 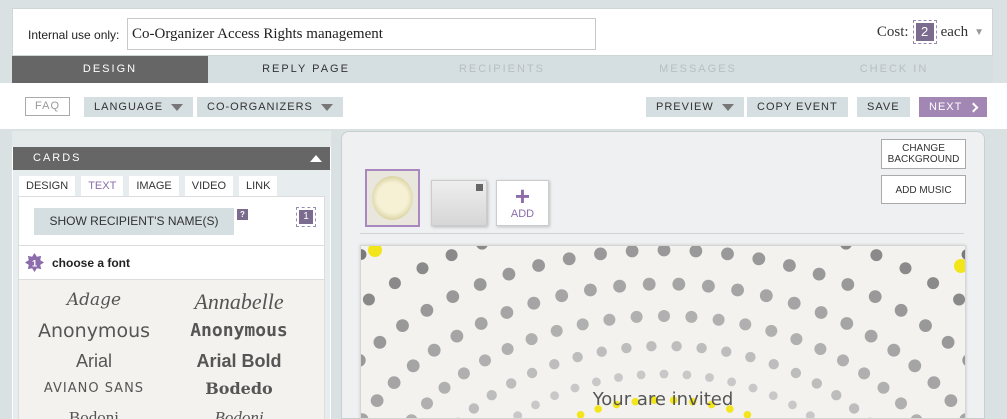 I want to click on preview-dropdown: PREVIEW, so click(x=695, y=107).